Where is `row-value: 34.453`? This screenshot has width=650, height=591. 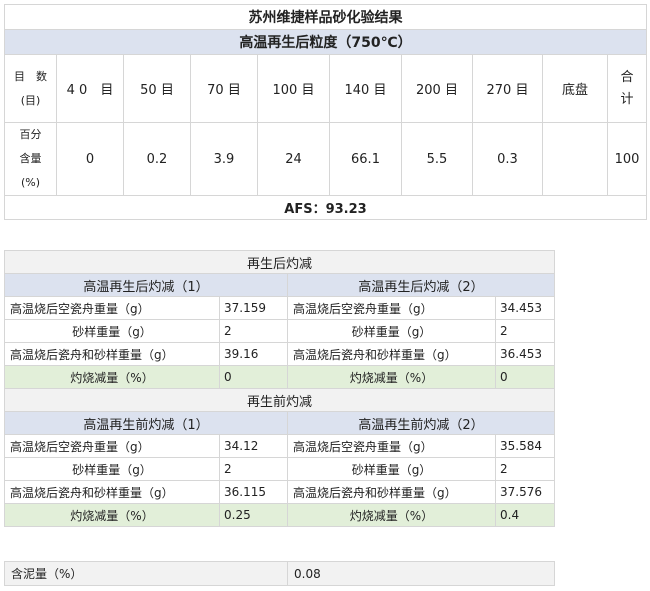
row-value: 34.453 is located at coordinates (525, 308).